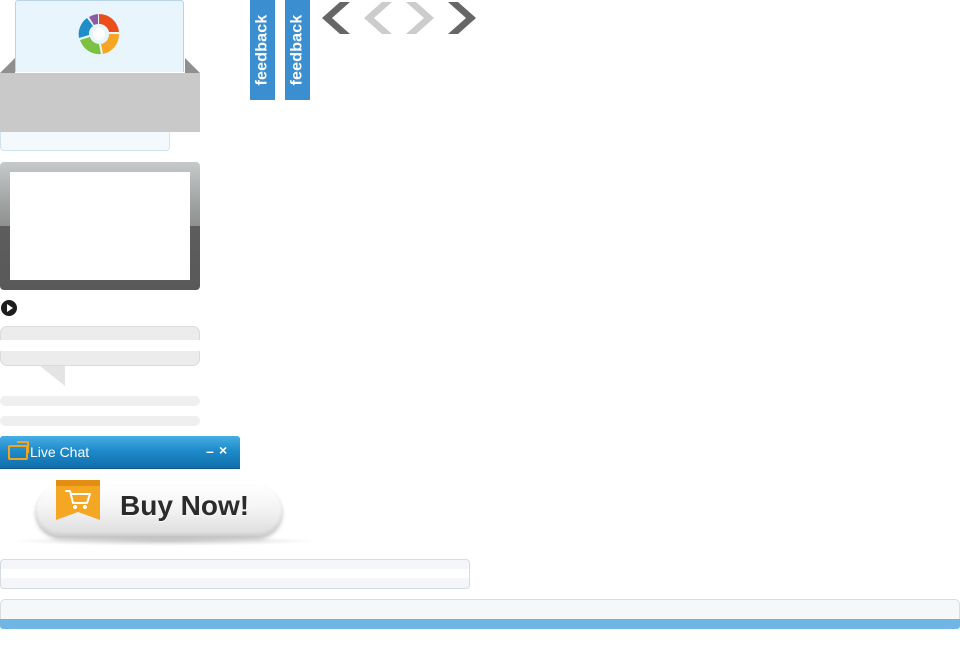 The width and height of the screenshot is (960, 650). Describe the element at coordinates (165, 541) in the screenshot. I see `buy-now-shadow` at that location.